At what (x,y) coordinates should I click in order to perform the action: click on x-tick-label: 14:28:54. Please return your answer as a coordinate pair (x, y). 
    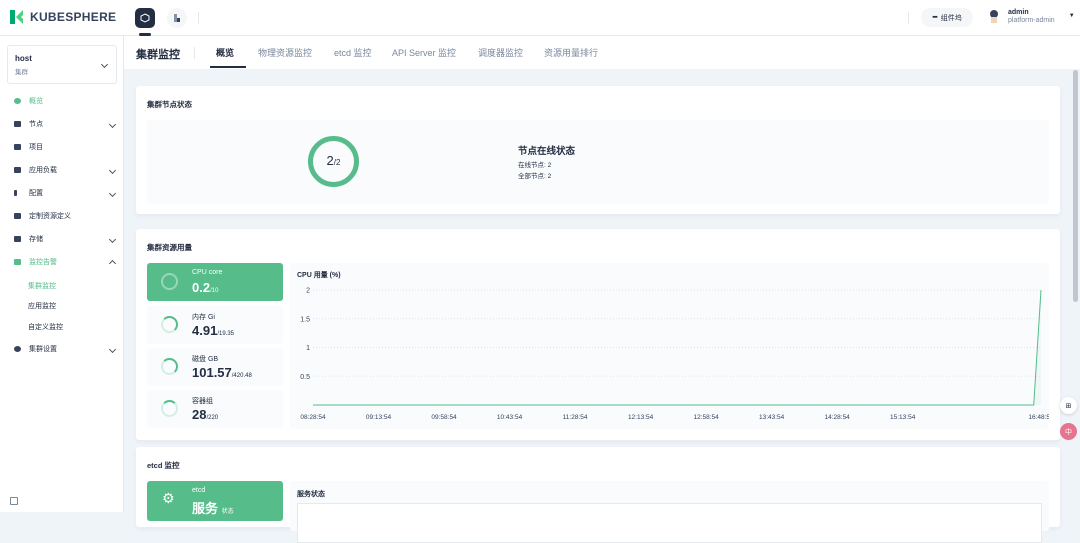
    Looking at the image, I should click on (838, 417).